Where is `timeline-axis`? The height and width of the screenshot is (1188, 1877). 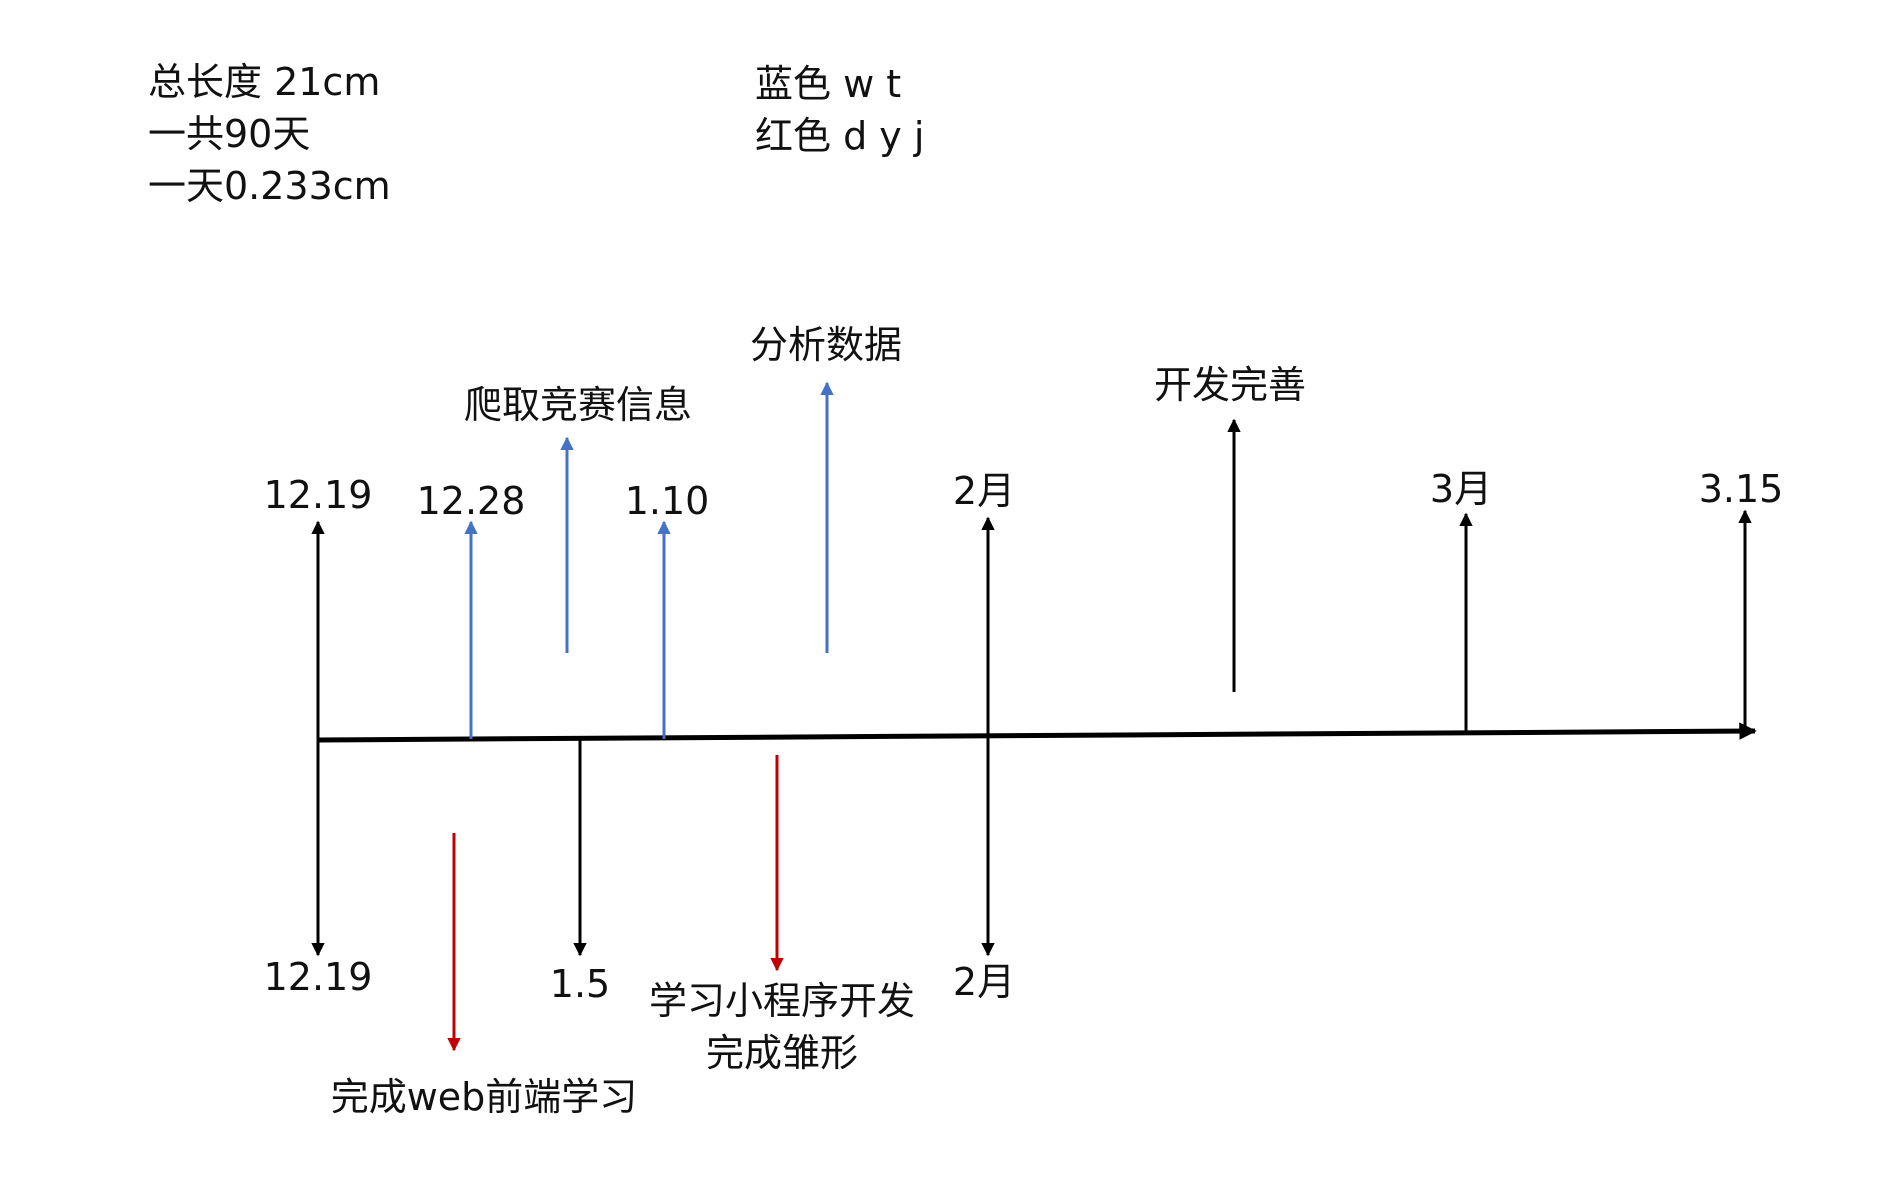 timeline-axis is located at coordinates (1037, 732).